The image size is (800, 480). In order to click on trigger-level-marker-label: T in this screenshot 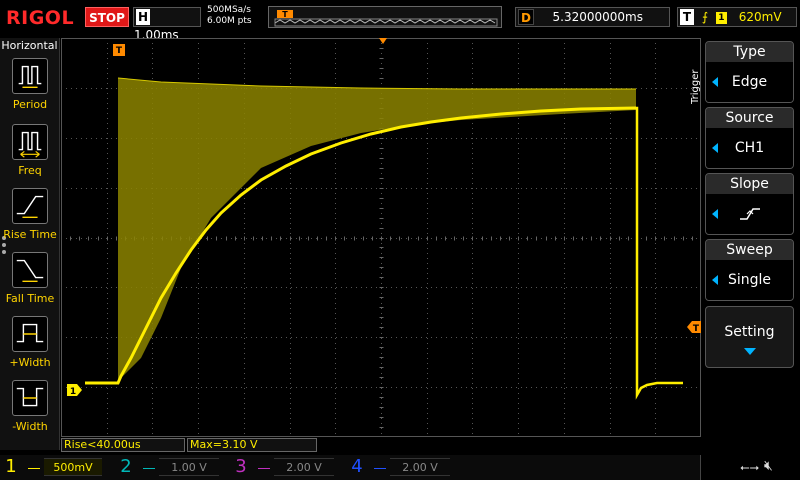, I will do `click(696, 328)`.